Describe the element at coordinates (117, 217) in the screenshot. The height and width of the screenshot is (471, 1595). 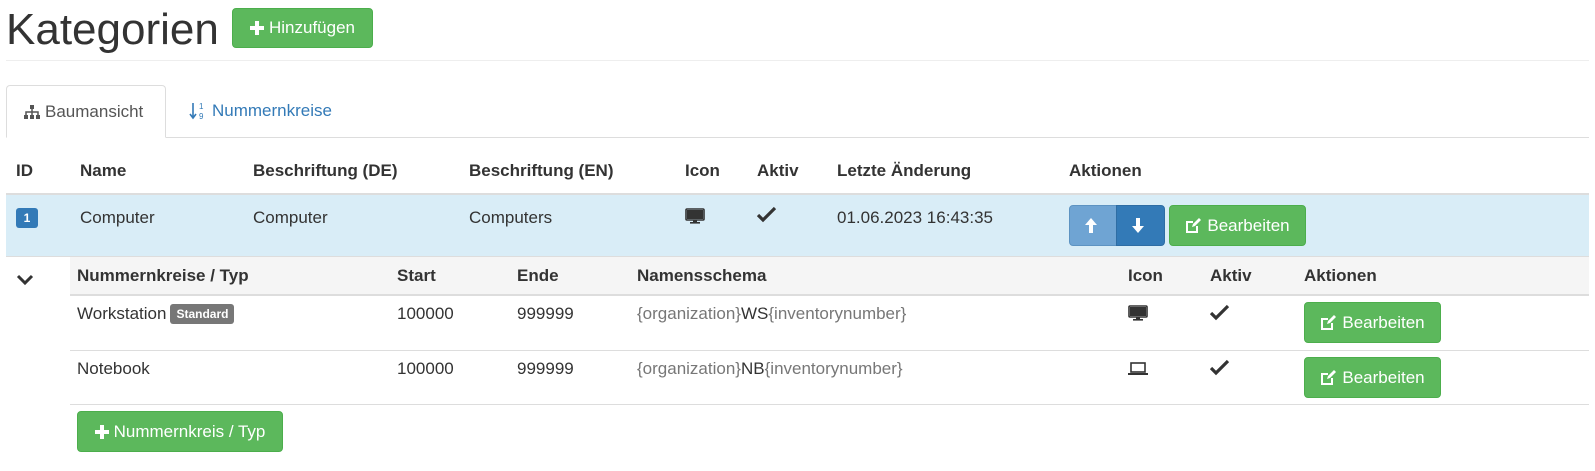
I see `cell-name: Computer` at that location.